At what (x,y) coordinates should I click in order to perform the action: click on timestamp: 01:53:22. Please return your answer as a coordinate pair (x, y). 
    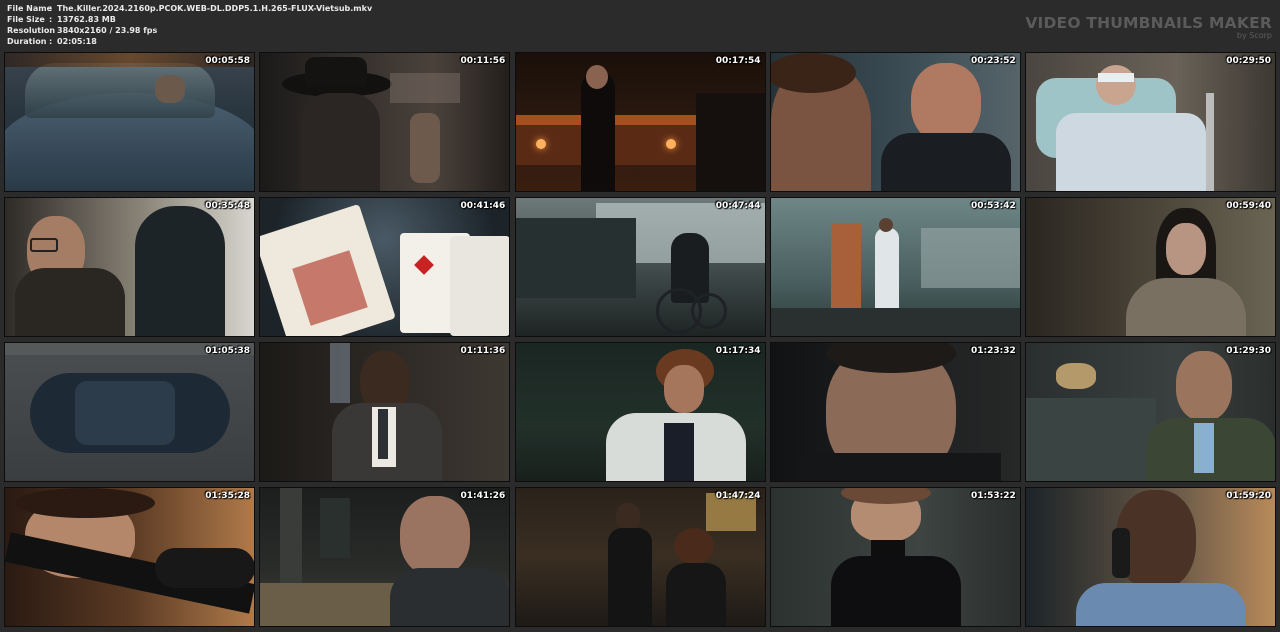
    Looking at the image, I should click on (993, 496).